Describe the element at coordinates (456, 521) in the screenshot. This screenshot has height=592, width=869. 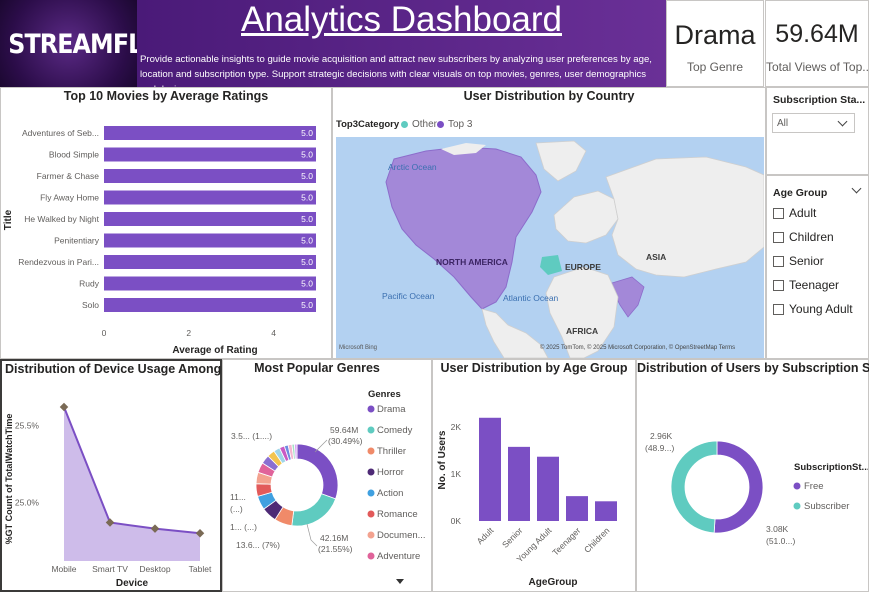
I see `y-tick-label: 0K` at that location.